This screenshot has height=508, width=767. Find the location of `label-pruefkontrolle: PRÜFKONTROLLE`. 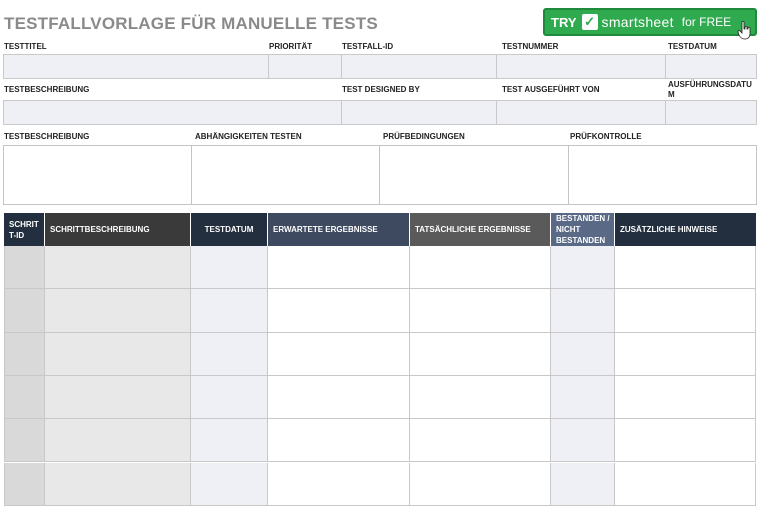

label-pruefkontrolle: PRÜFKONTROLLE is located at coordinates (606, 136).